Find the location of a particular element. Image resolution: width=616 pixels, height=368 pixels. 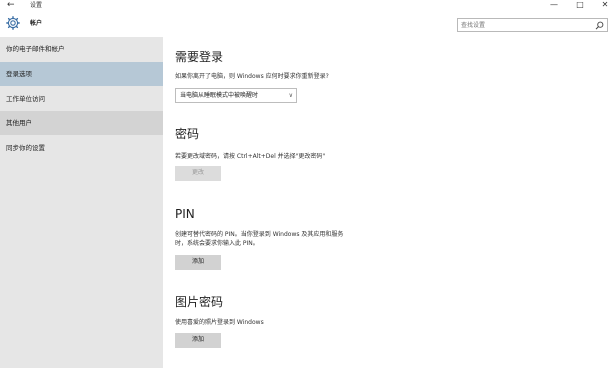

require-signin-dropdown: 当电脑从睡眠模式中被唤醒时 ∨ is located at coordinates (236, 95).